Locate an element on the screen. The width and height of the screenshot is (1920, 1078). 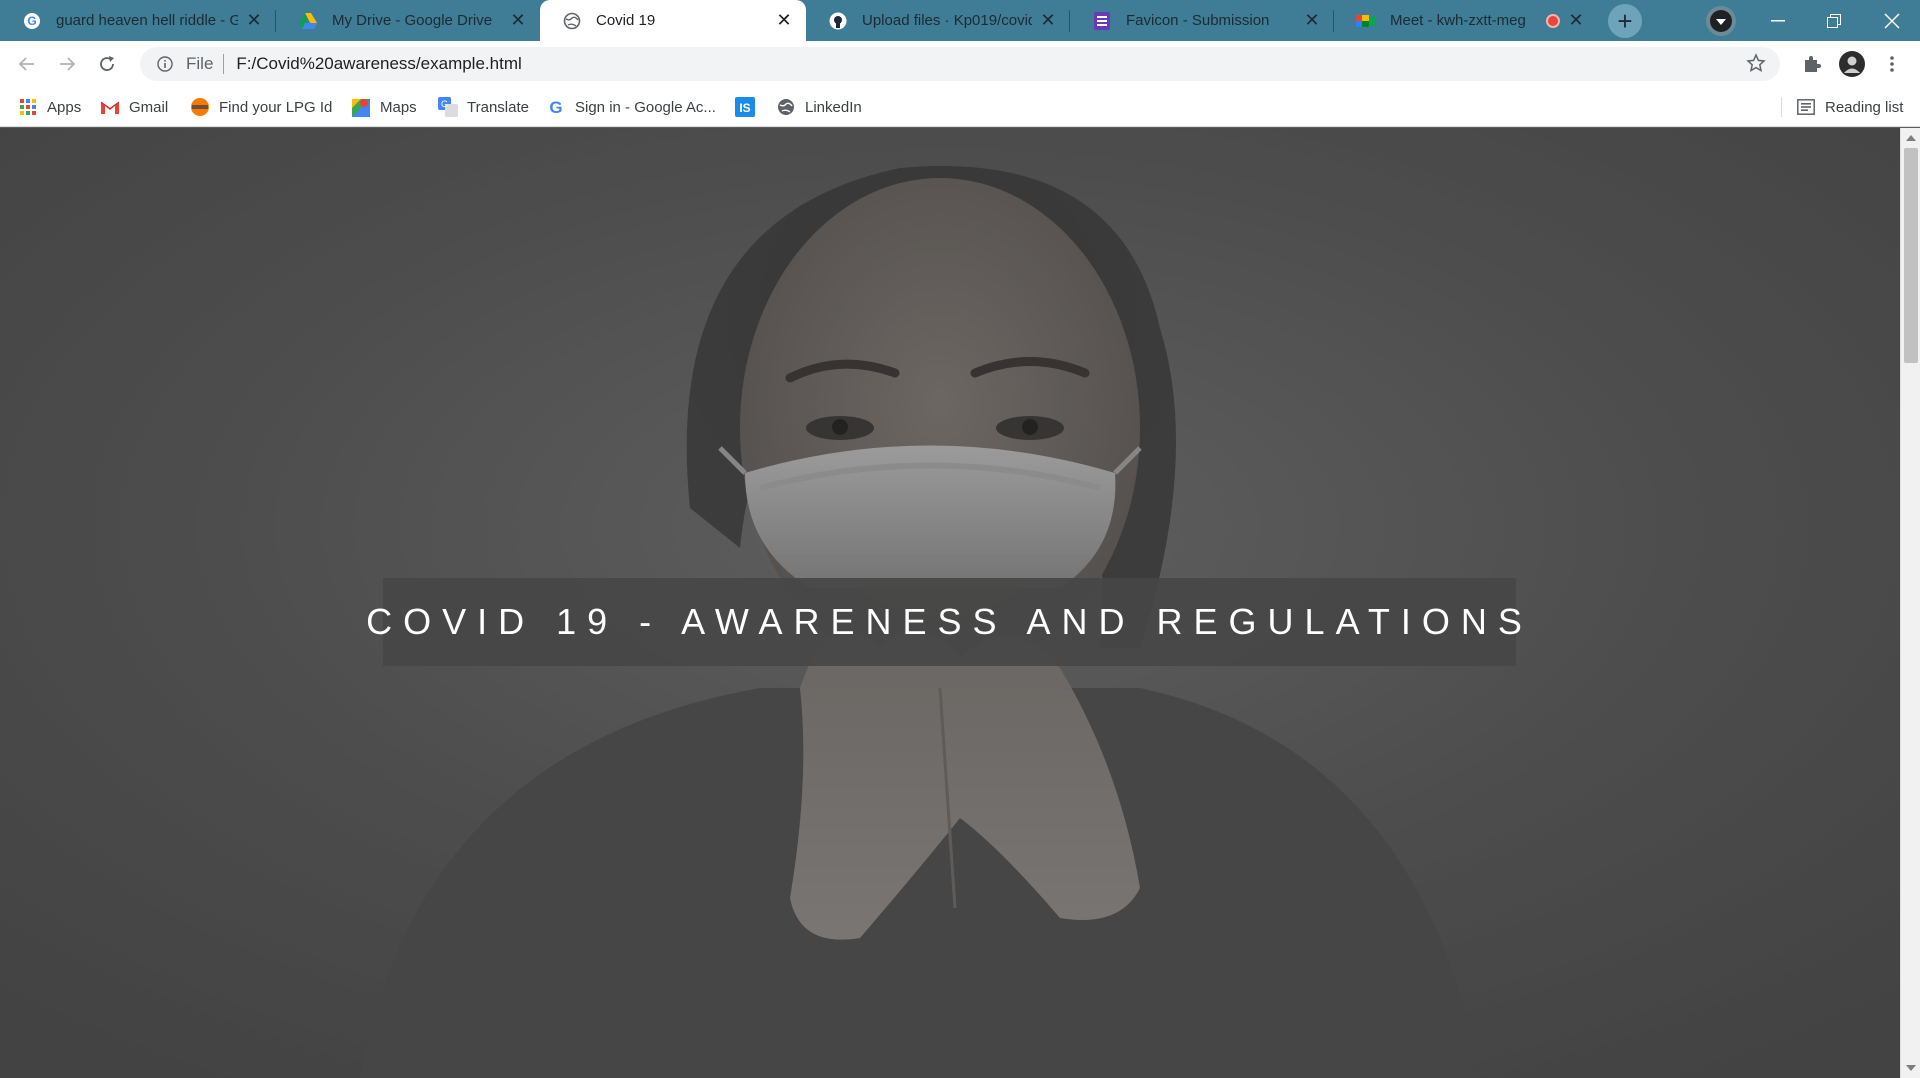
google-meet-icon is located at coordinates (1366, 21).